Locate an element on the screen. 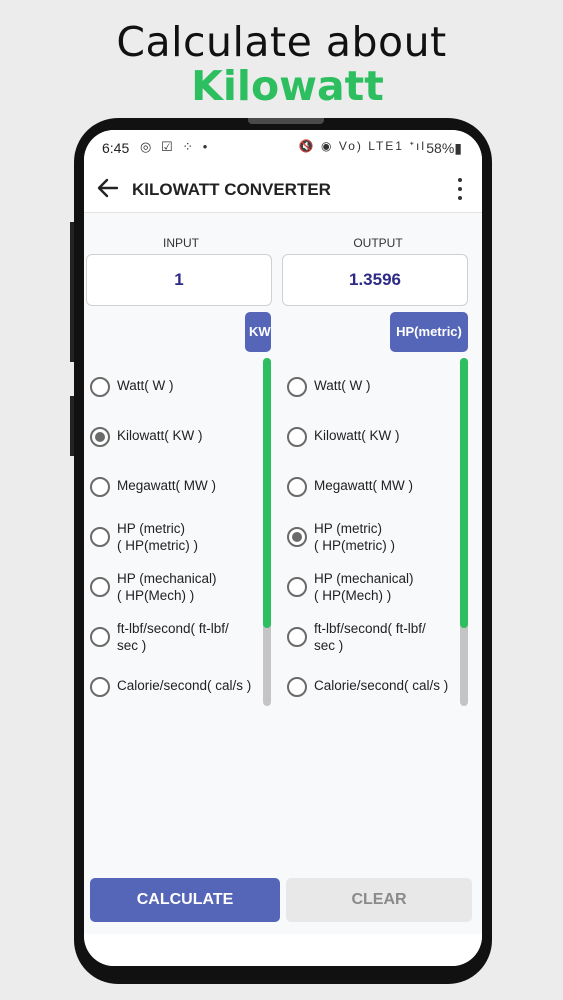  battery-indicator: 58%▮ is located at coordinates (444, 148).